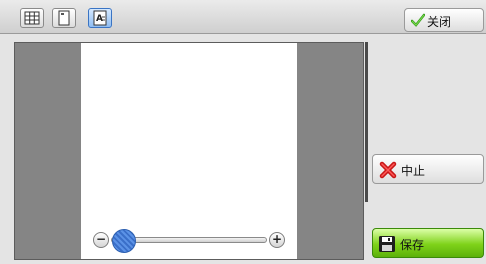 This screenshot has width=486, height=264. What do you see at coordinates (366, 122) in the screenshot?
I see `panel-divider` at bounding box center [366, 122].